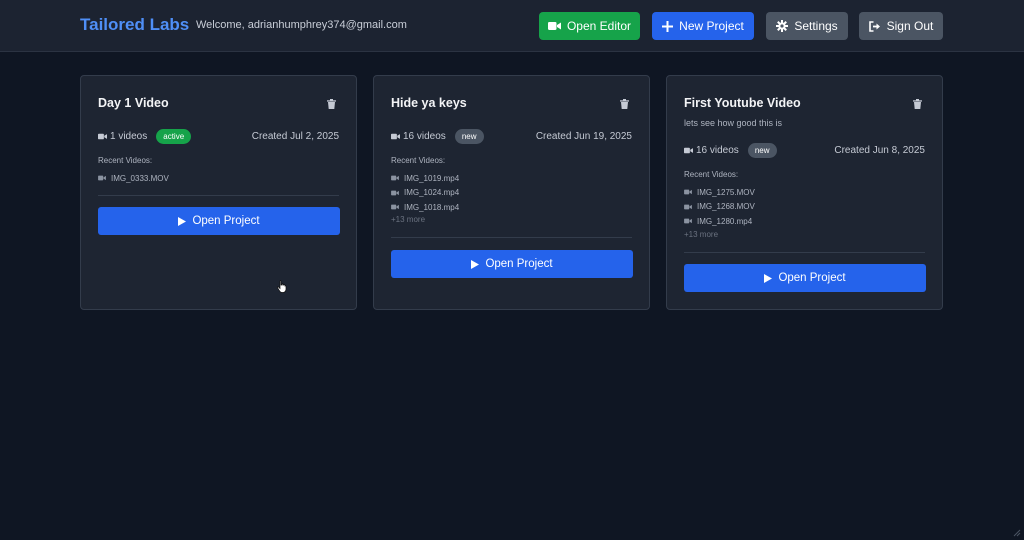 The height and width of the screenshot is (540, 1024). What do you see at coordinates (599, 26) in the screenshot?
I see `open-editor-label: Open Editor` at bounding box center [599, 26].